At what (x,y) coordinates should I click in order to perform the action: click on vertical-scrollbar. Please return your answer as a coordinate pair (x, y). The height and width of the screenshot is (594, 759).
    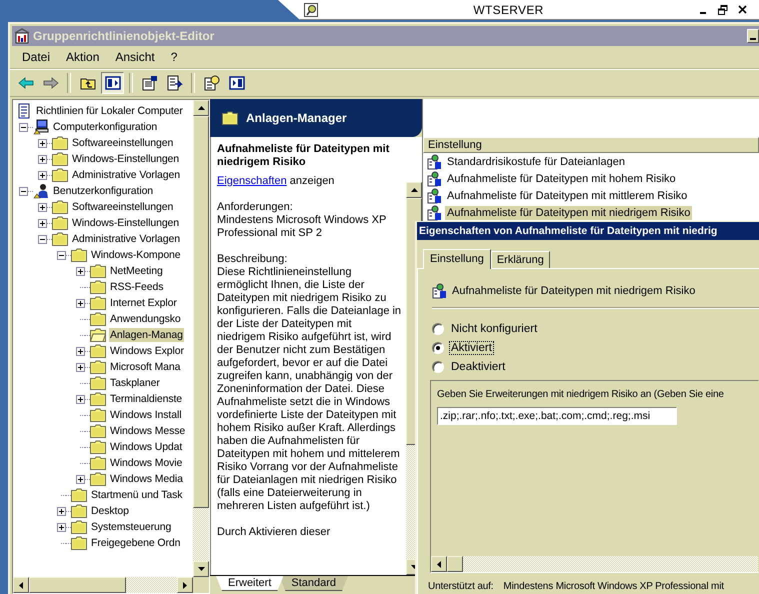
    Looking at the image, I should click on (201, 338).